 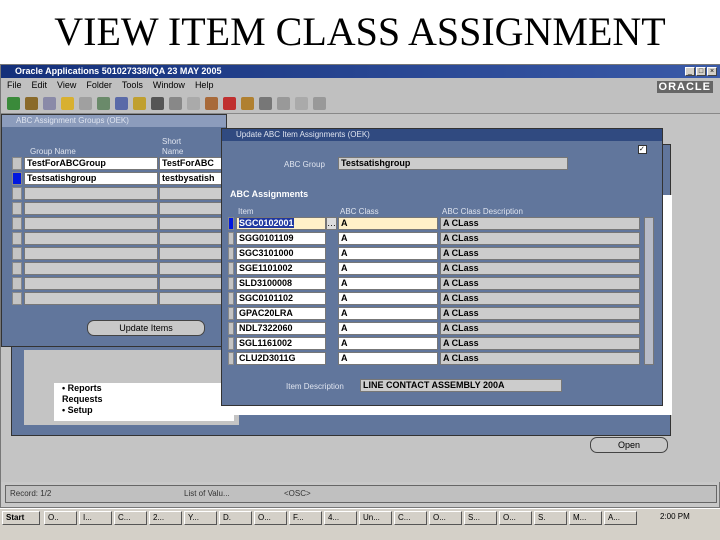 What do you see at coordinates (14, 85) in the screenshot?
I see `menu-file: File` at bounding box center [14, 85].